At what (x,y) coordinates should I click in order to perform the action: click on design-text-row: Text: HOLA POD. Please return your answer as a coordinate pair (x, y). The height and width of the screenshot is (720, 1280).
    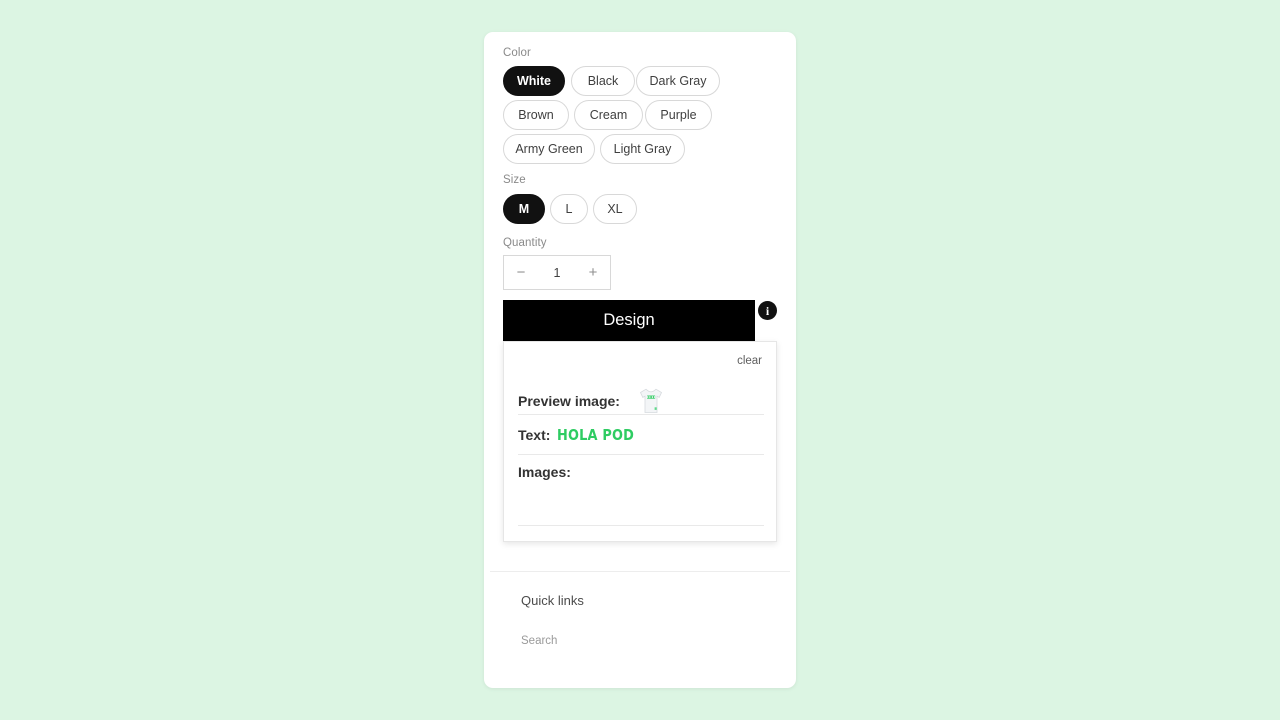
    Looking at the image, I should click on (641, 435).